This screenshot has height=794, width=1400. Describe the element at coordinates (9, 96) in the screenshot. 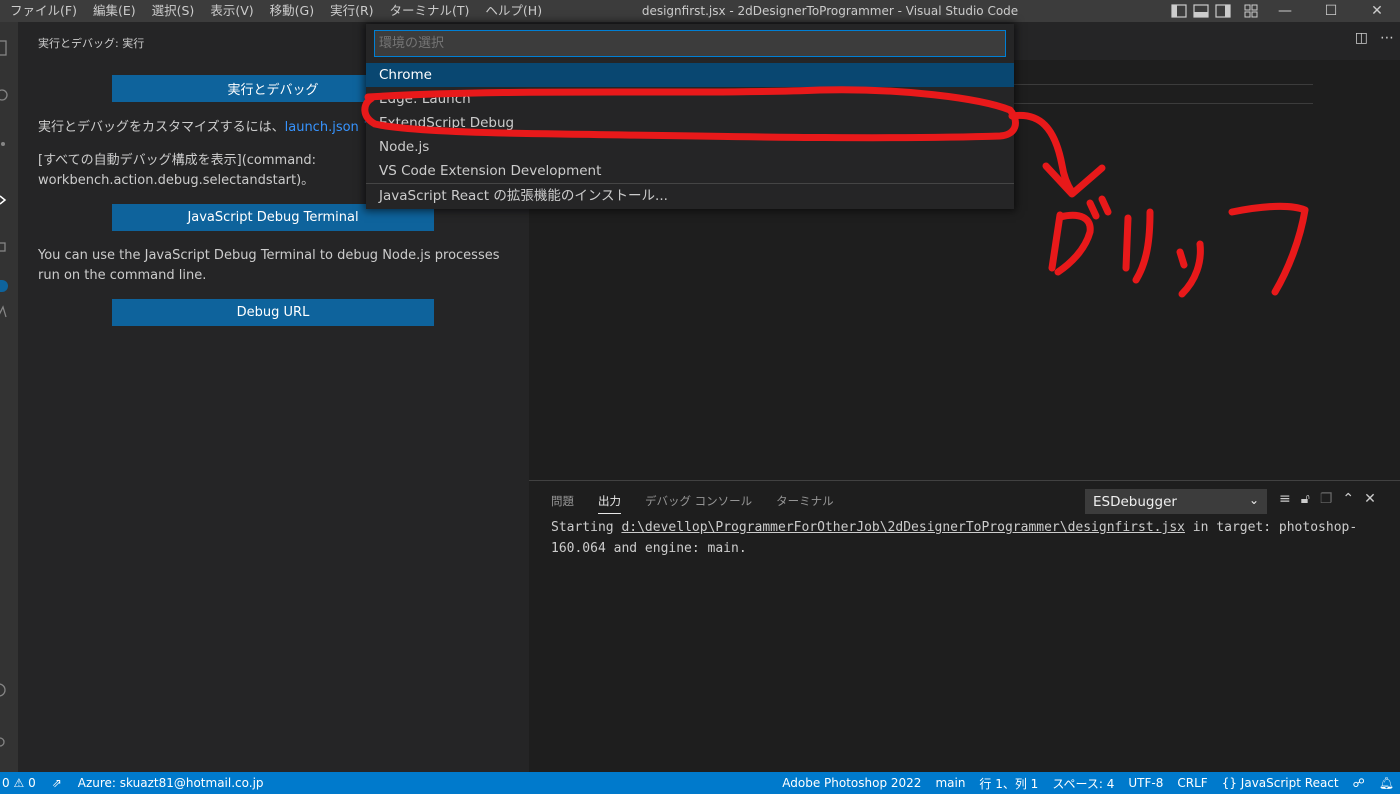

I see `search-icon` at that location.